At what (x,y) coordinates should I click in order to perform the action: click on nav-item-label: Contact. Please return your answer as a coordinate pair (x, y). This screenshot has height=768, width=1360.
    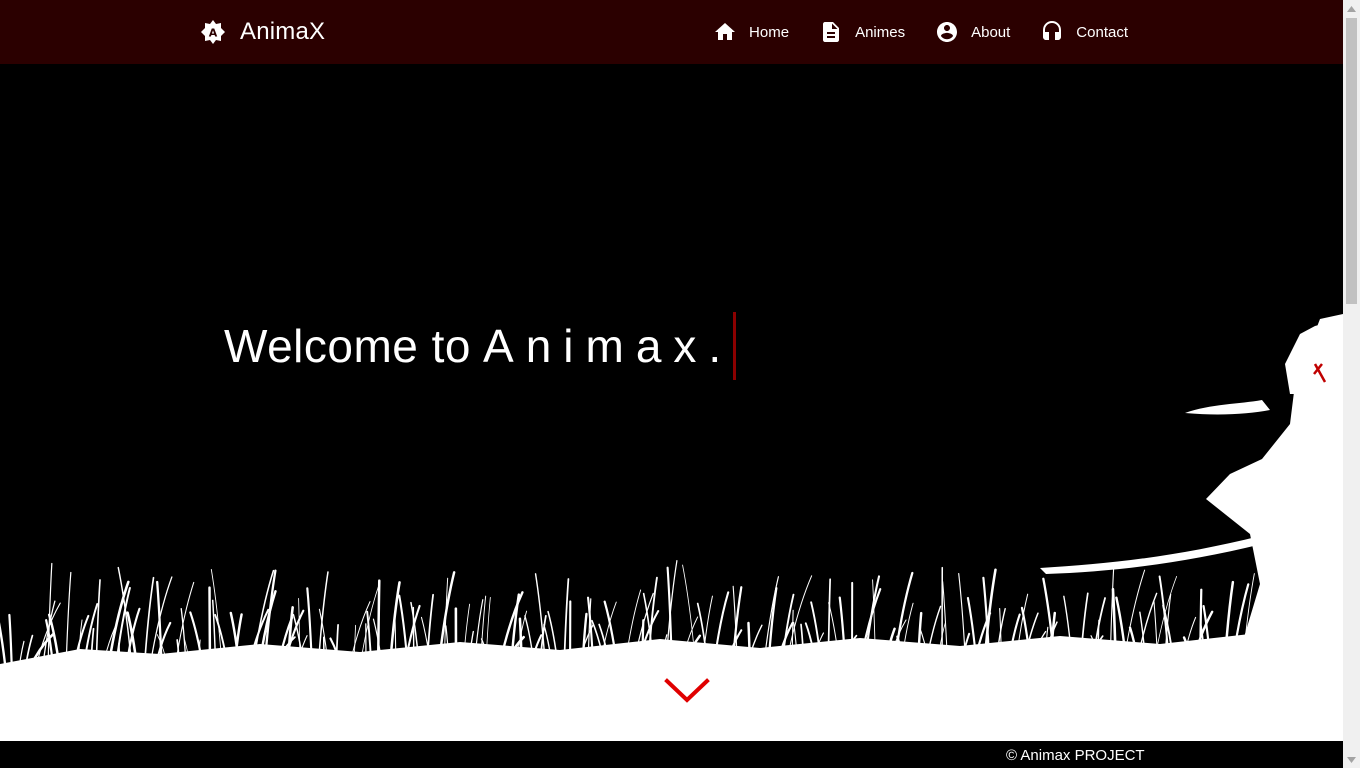
    Looking at the image, I should click on (1102, 32).